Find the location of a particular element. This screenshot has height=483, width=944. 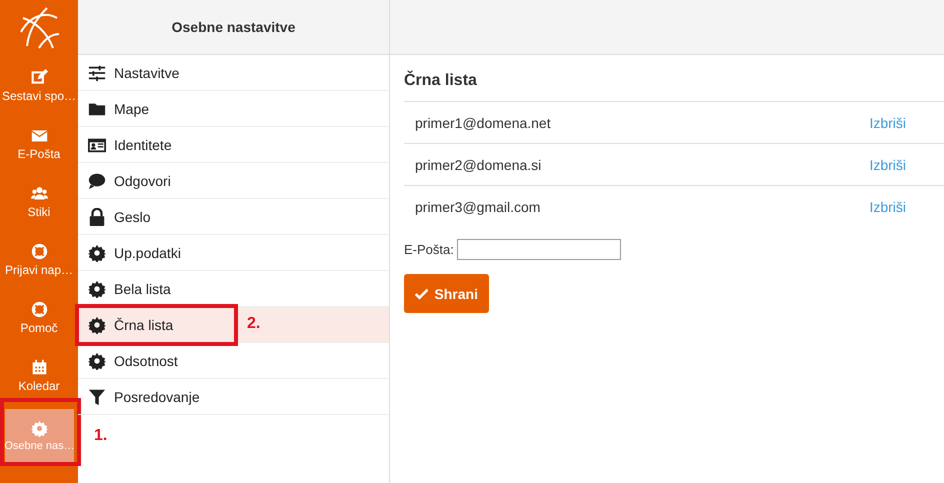

save-button: Shrani is located at coordinates (446, 293).